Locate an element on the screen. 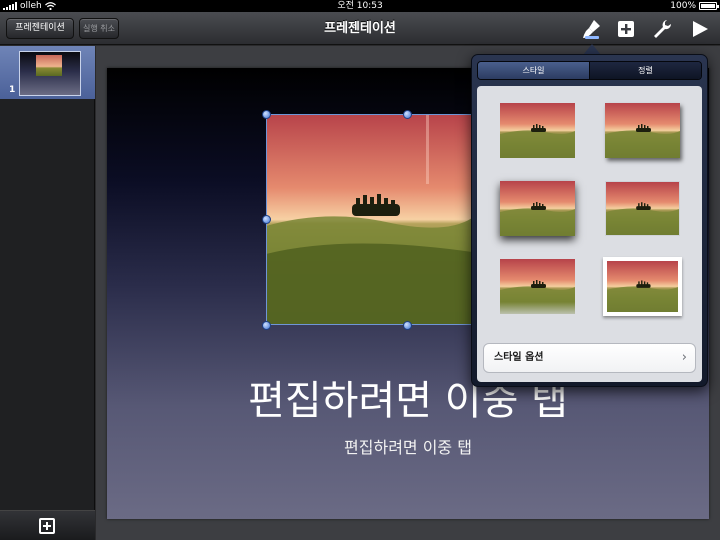  presentations-button: 프레젠테이션 is located at coordinates (40, 28).